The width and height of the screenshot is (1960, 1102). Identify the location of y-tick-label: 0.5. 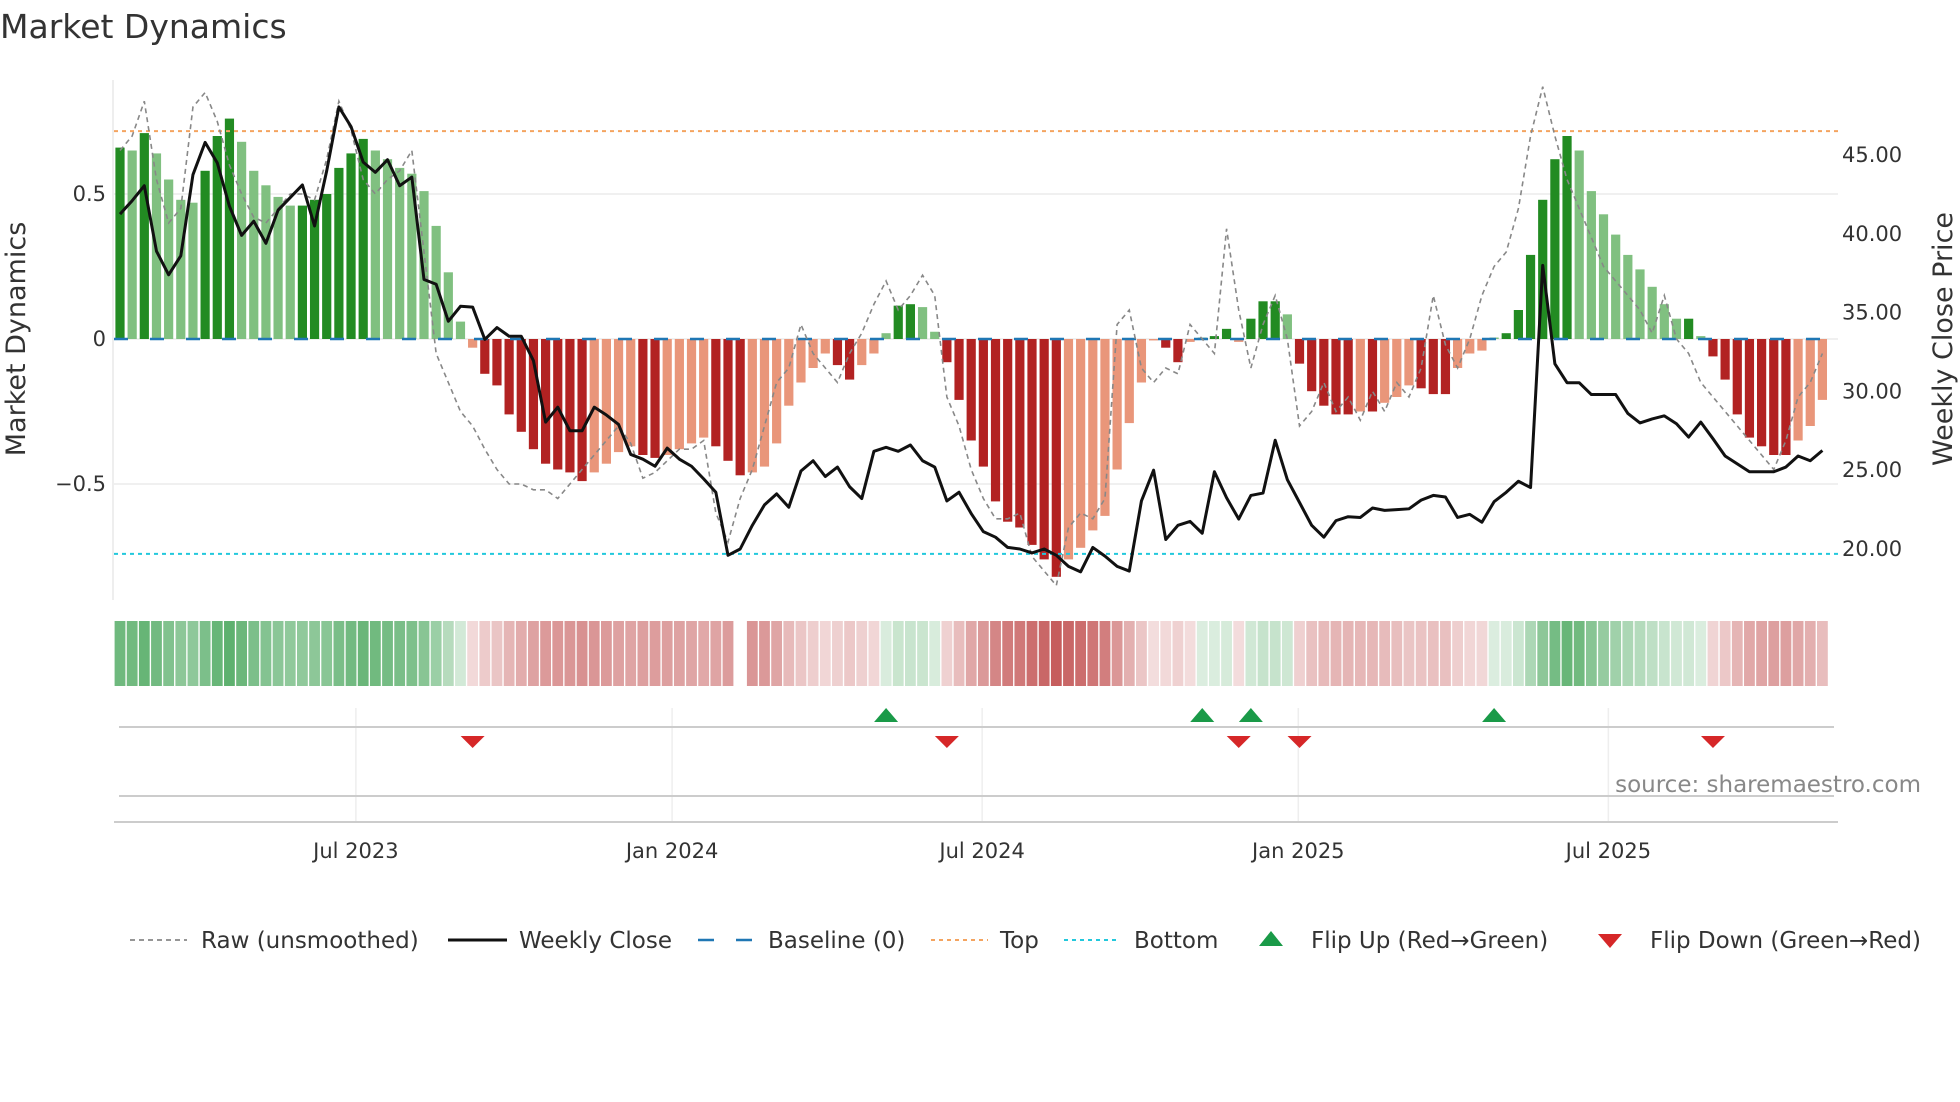
(89, 194).